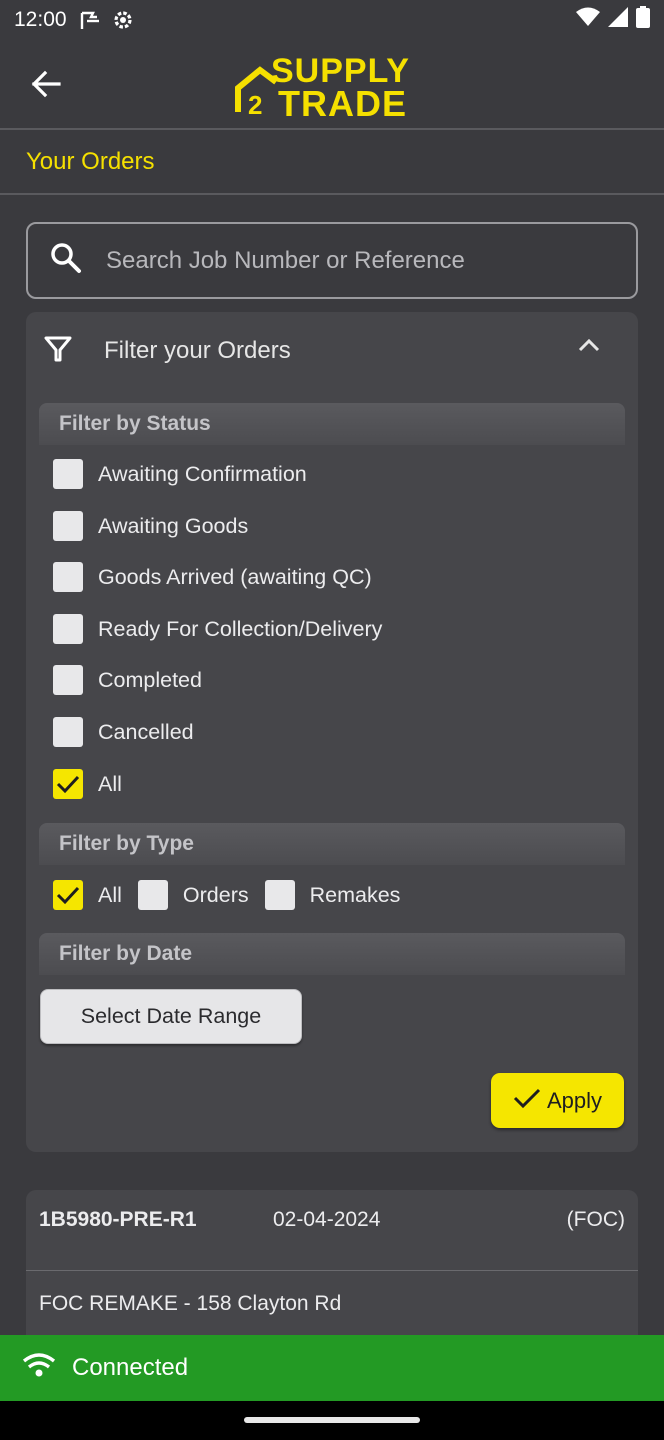 The height and width of the screenshot is (1440, 664). I want to click on status-option-label: Cancelled, so click(146, 731).